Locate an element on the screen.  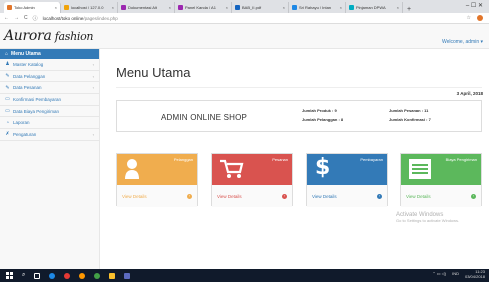
sidebar-item-laporan: ◔ Laporan is located at coordinates (49, 123).